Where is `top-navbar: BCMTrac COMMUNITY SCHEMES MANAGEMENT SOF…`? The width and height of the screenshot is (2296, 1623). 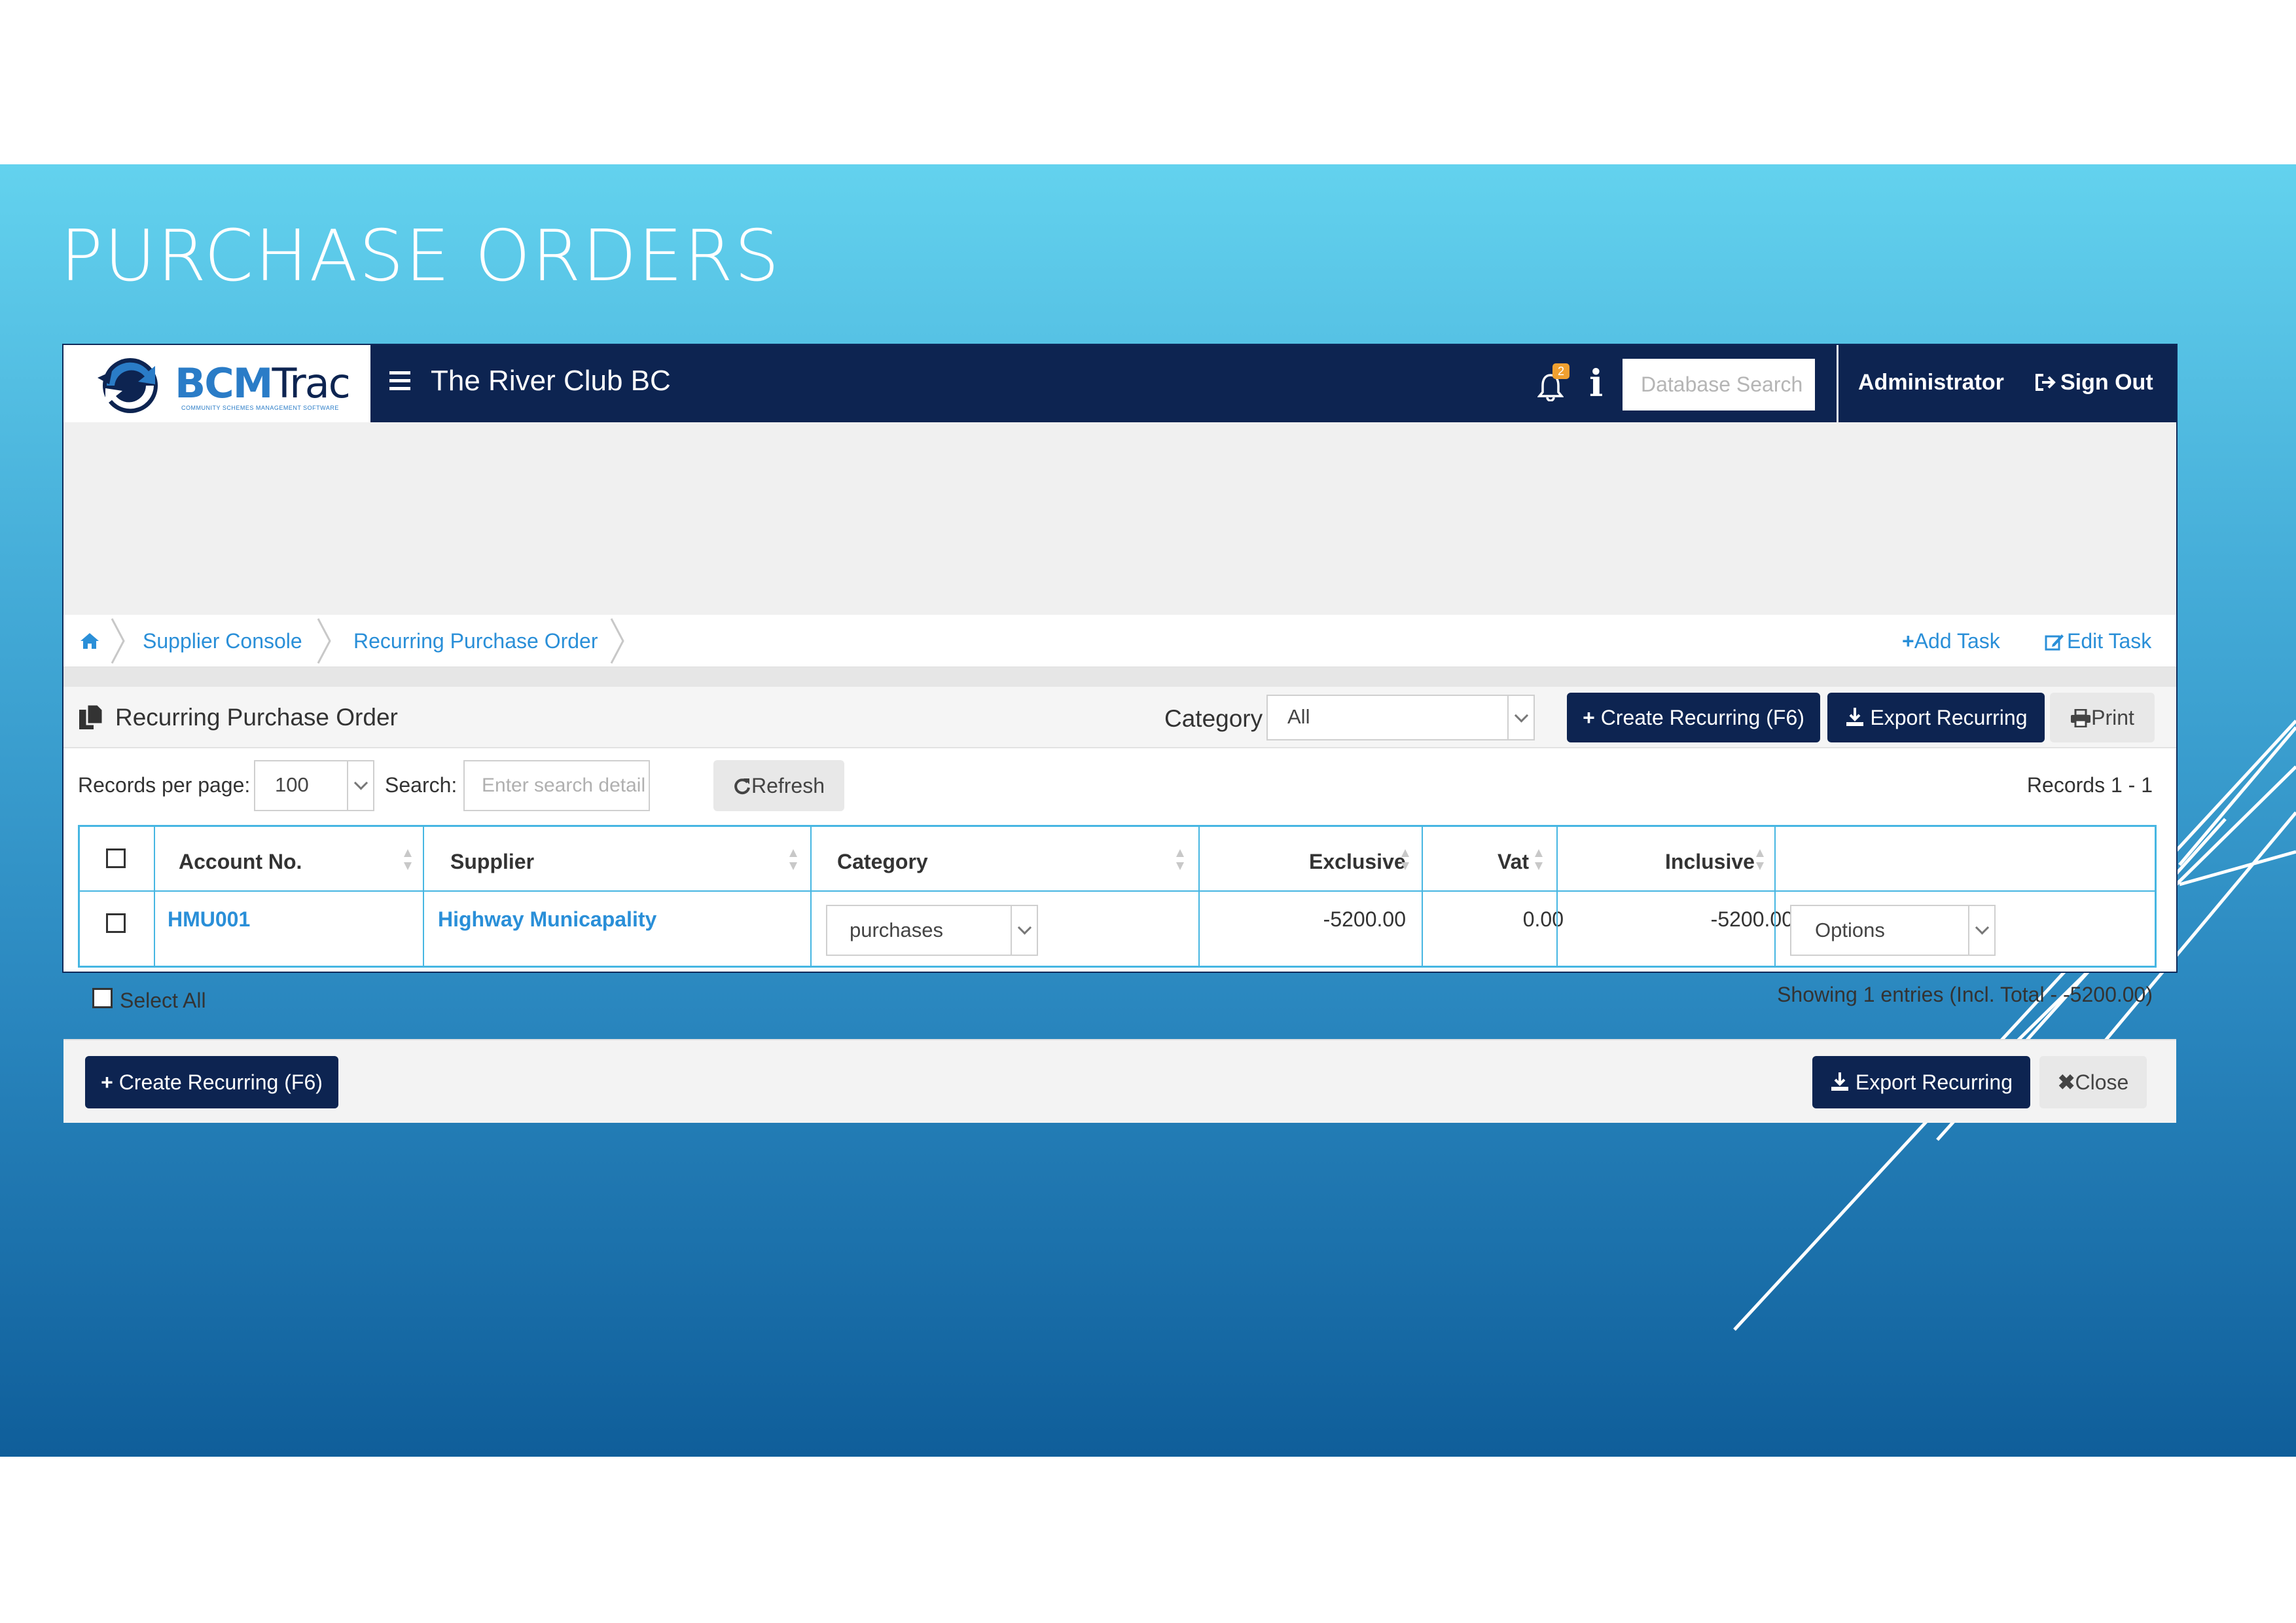
top-navbar: BCMTrac COMMUNITY SCHEMES MANAGEMENT SOF… is located at coordinates (1119, 383).